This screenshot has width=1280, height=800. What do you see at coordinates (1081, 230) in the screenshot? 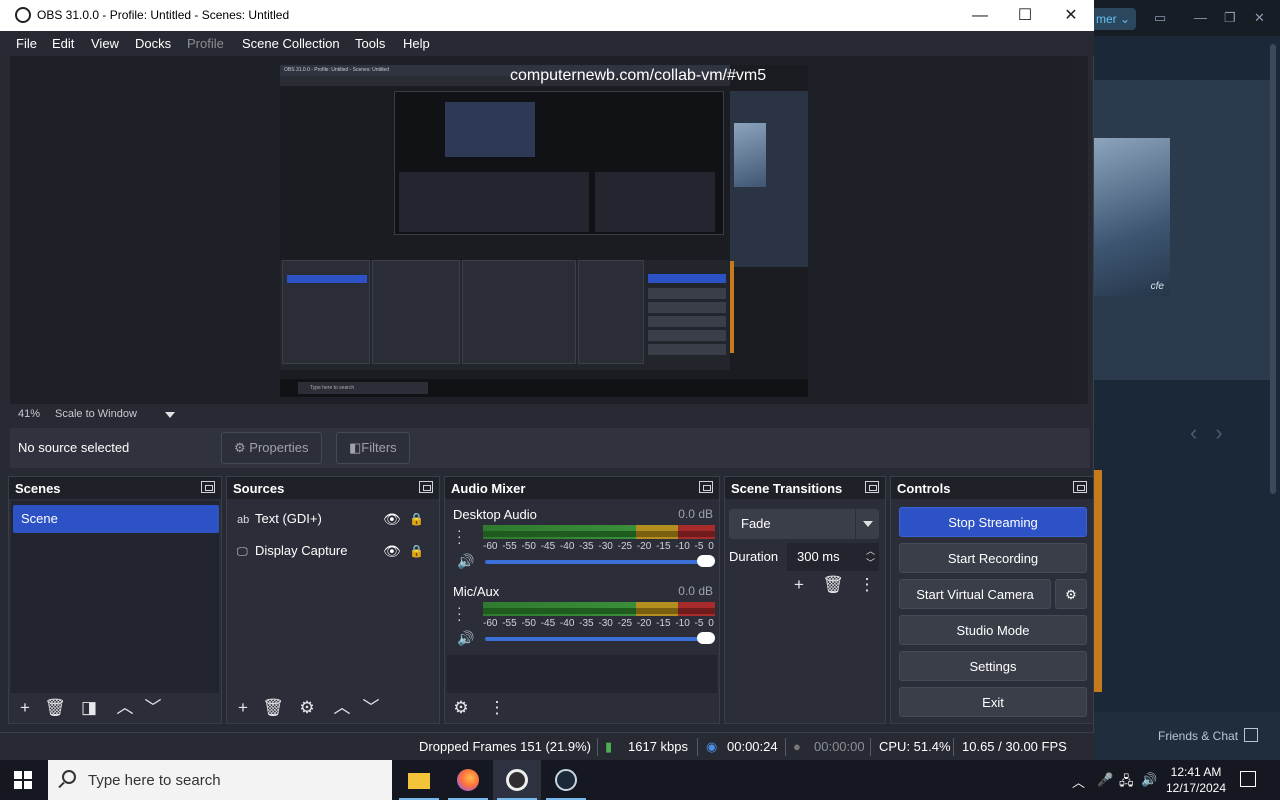
I see `preview-scrollbar` at bounding box center [1081, 230].